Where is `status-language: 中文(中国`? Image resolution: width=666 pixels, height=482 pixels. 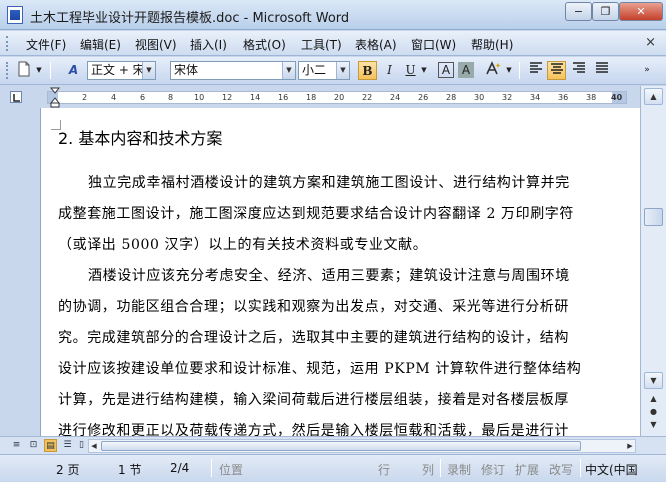 status-language: 中文(中国 is located at coordinates (611, 469).